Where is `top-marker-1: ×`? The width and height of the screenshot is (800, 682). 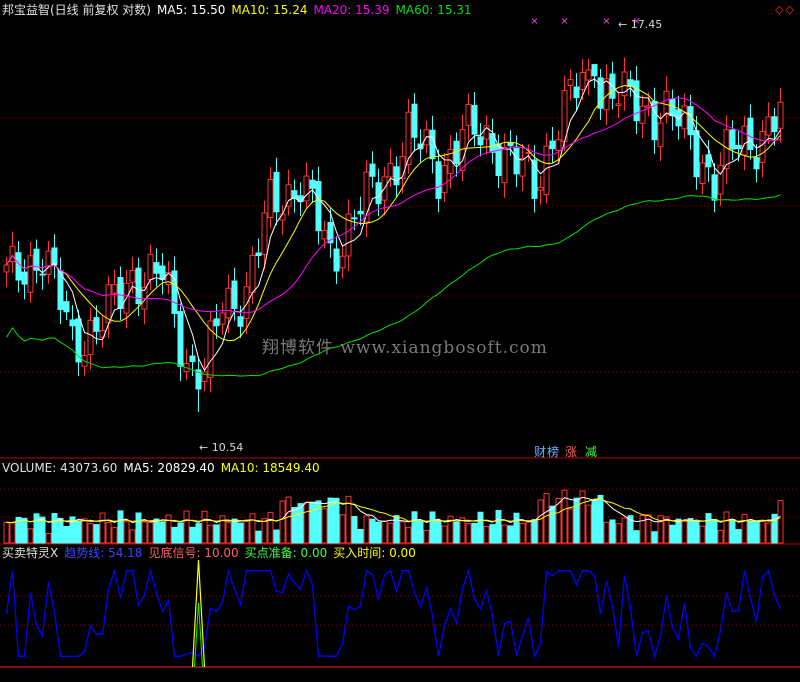 top-marker-1: × is located at coordinates (564, 21).